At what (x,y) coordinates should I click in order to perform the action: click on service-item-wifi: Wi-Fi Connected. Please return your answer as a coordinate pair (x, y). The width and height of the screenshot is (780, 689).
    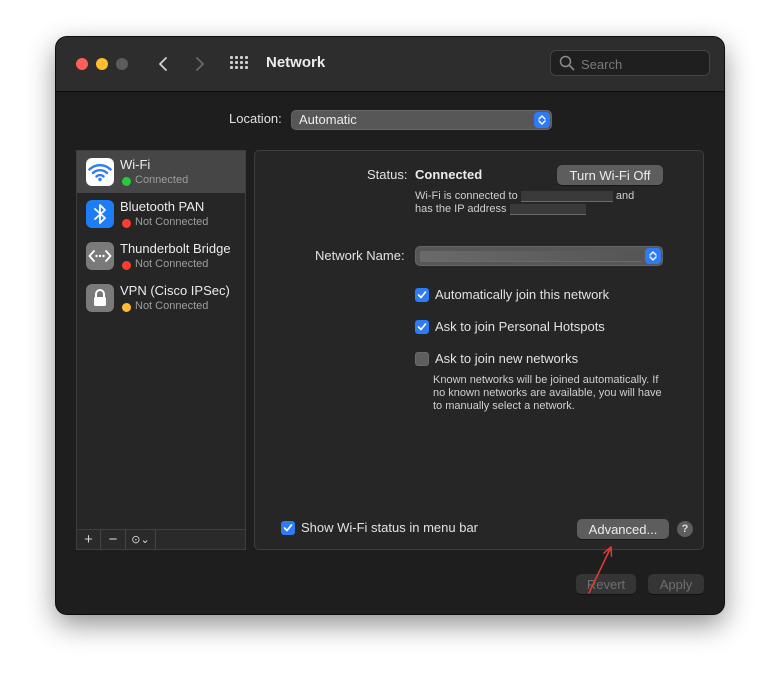
    Looking at the image, I should click on (161, 172).